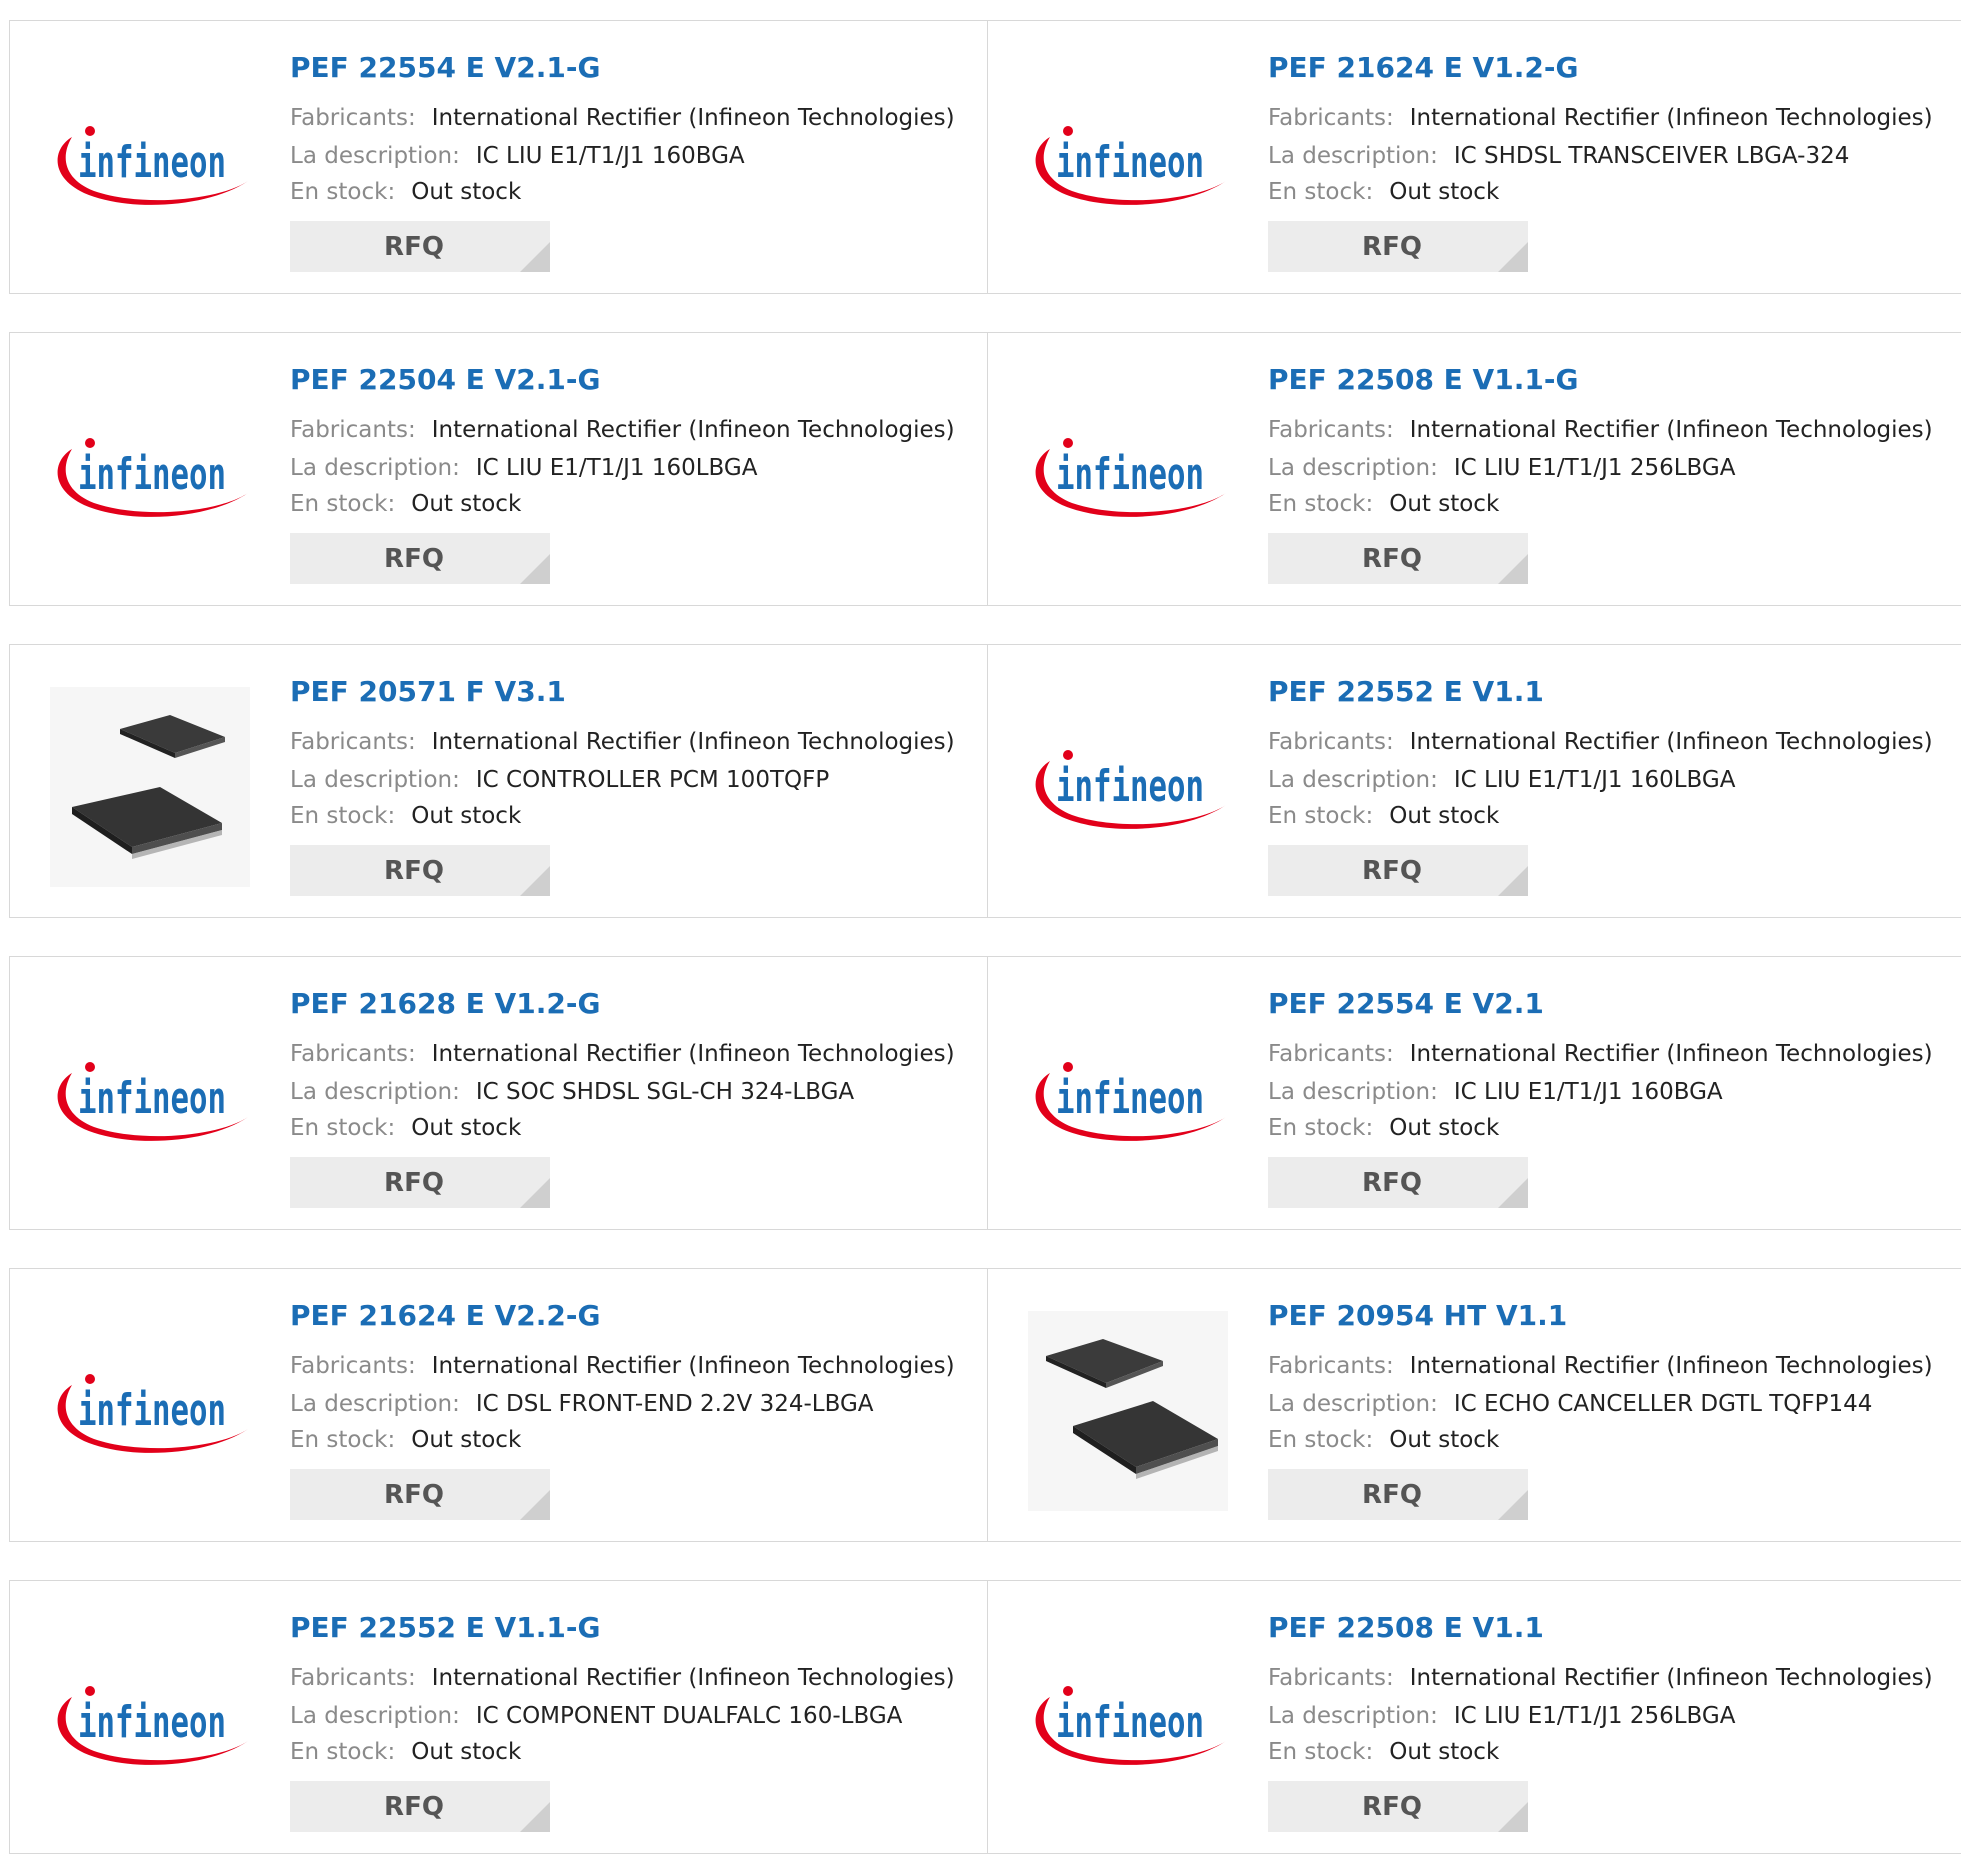 Image resolution: width=1961 pixels, height=1854 pixels. I want to click on description-value: IC LIU E1/T1/J1 160LBGA, so click(1594, 780).